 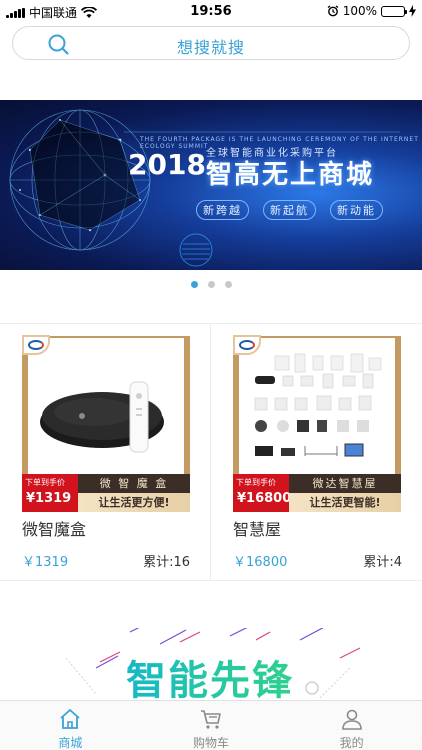 I want to click on search-bar: 想搜就搜, so click(x=211, y=43).